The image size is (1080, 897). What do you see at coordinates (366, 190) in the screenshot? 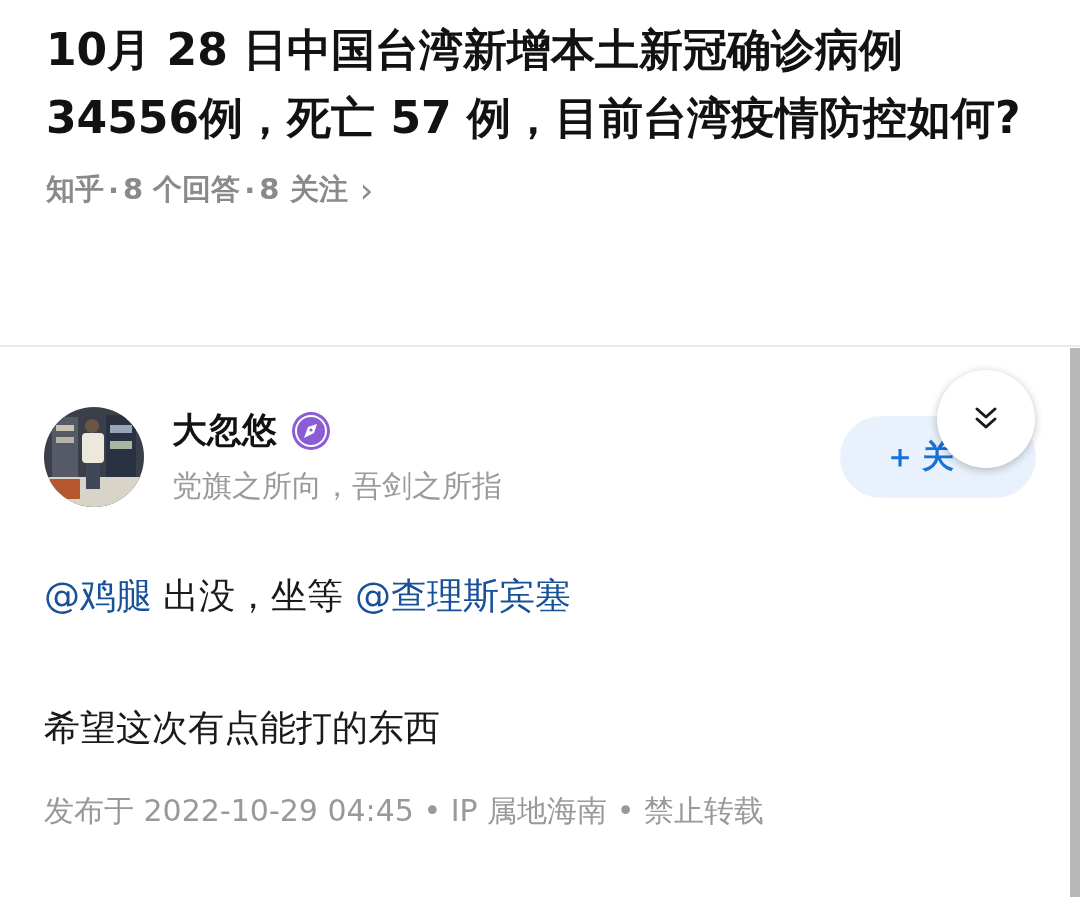
I see `chevron-icon: ›` at bounding box center [366, 190].